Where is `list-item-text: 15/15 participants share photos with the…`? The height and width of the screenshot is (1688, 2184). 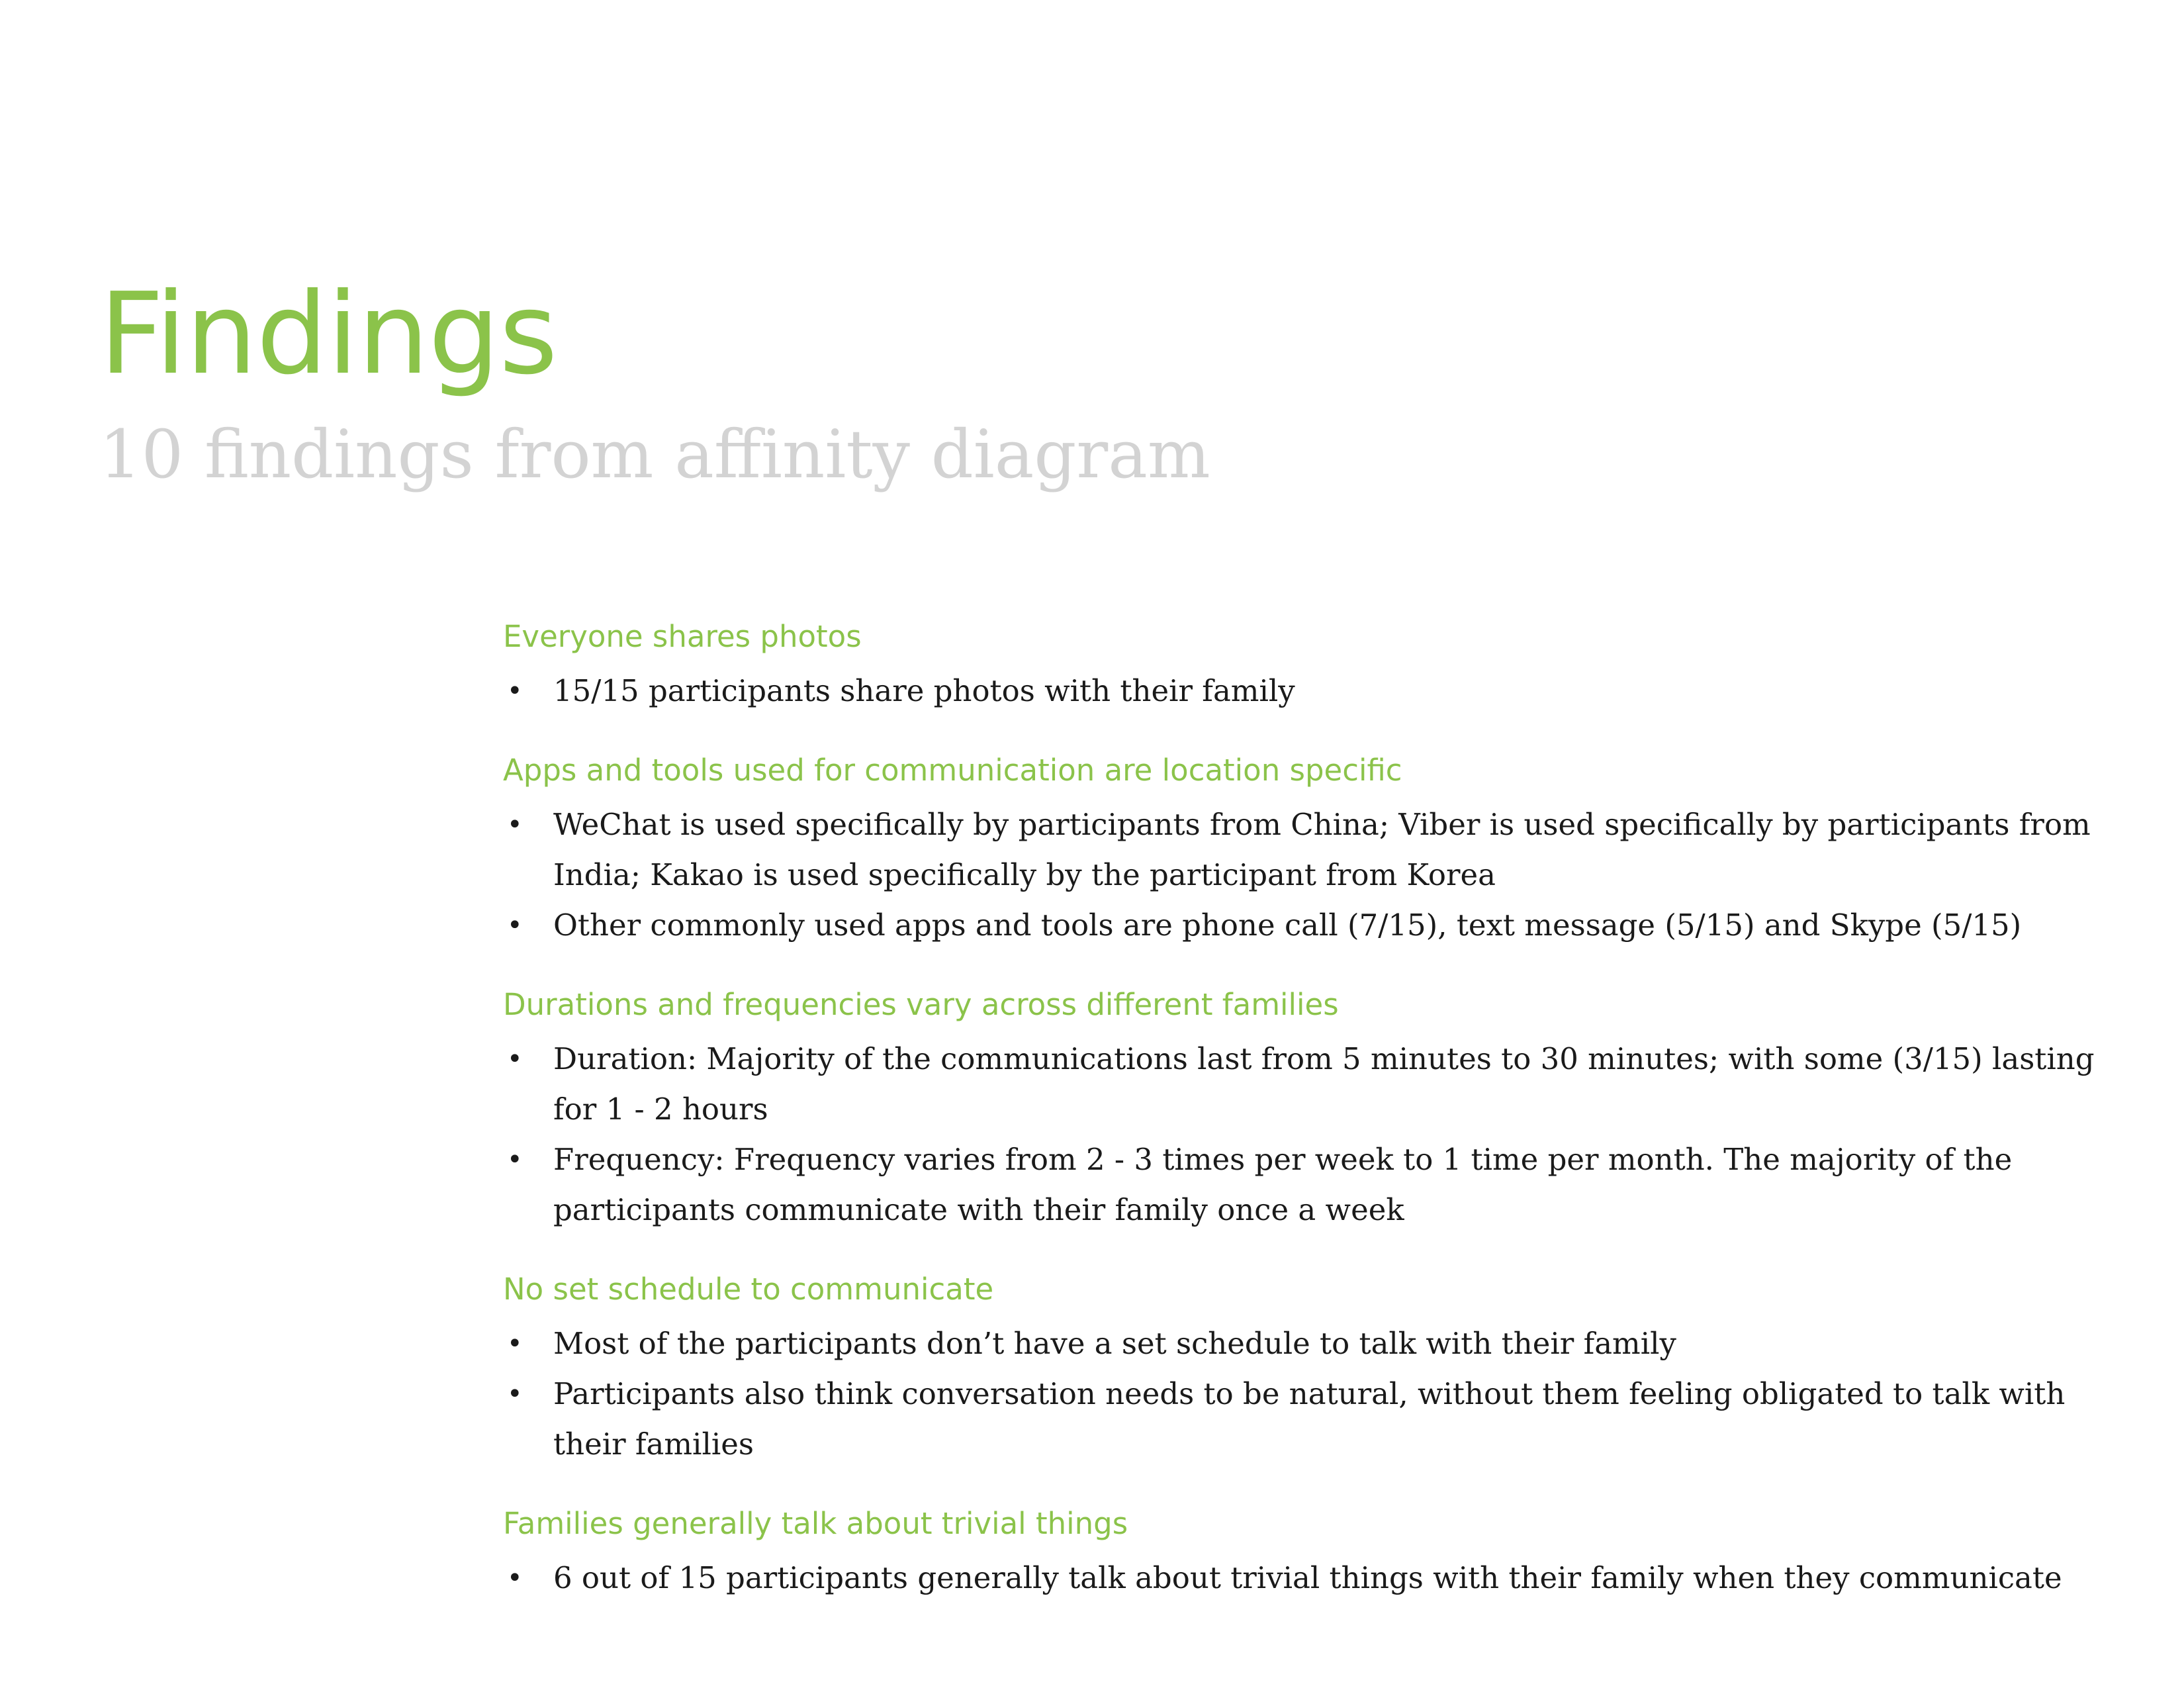
list-item-text: 15/15 participants share photos with the… is located at coordinates (924, 690).